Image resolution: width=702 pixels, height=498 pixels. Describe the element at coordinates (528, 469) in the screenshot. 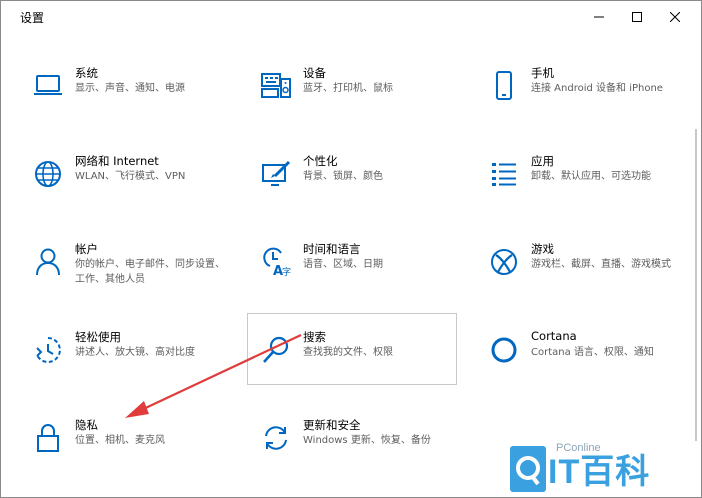

I see `watermark-logo-icon` at that location.